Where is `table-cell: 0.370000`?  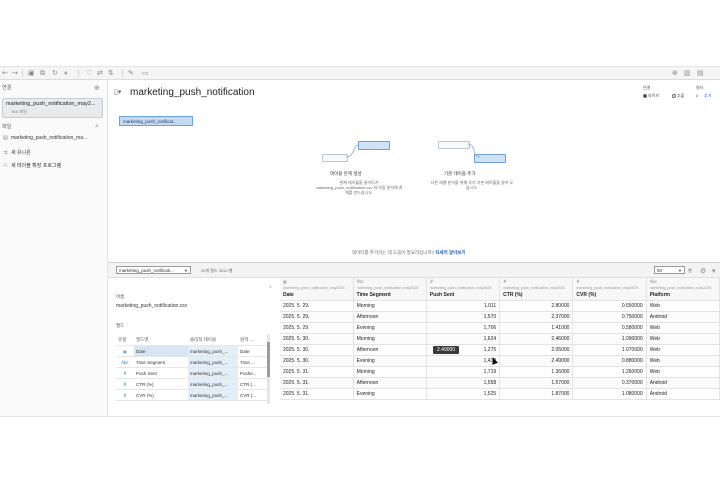
table-cell: 0.370000 is located at coordinates (609, 383).